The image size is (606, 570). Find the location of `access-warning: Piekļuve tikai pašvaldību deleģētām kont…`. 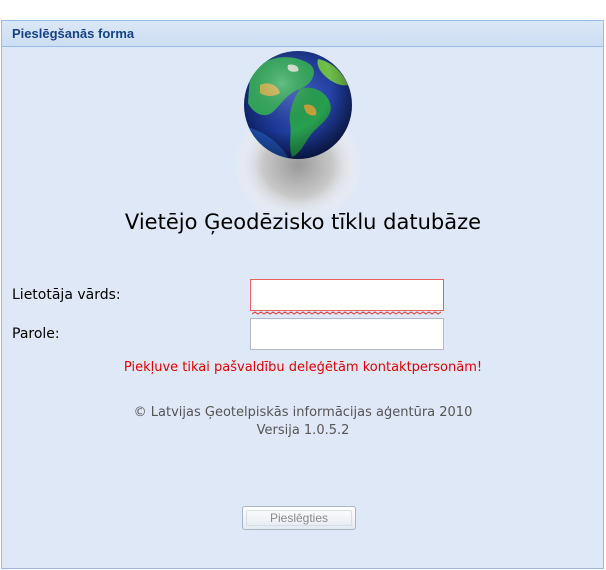

access-warning: Piekļuve tikai pašvaldību deleģētām kont… is located at coordinates (303, 367).